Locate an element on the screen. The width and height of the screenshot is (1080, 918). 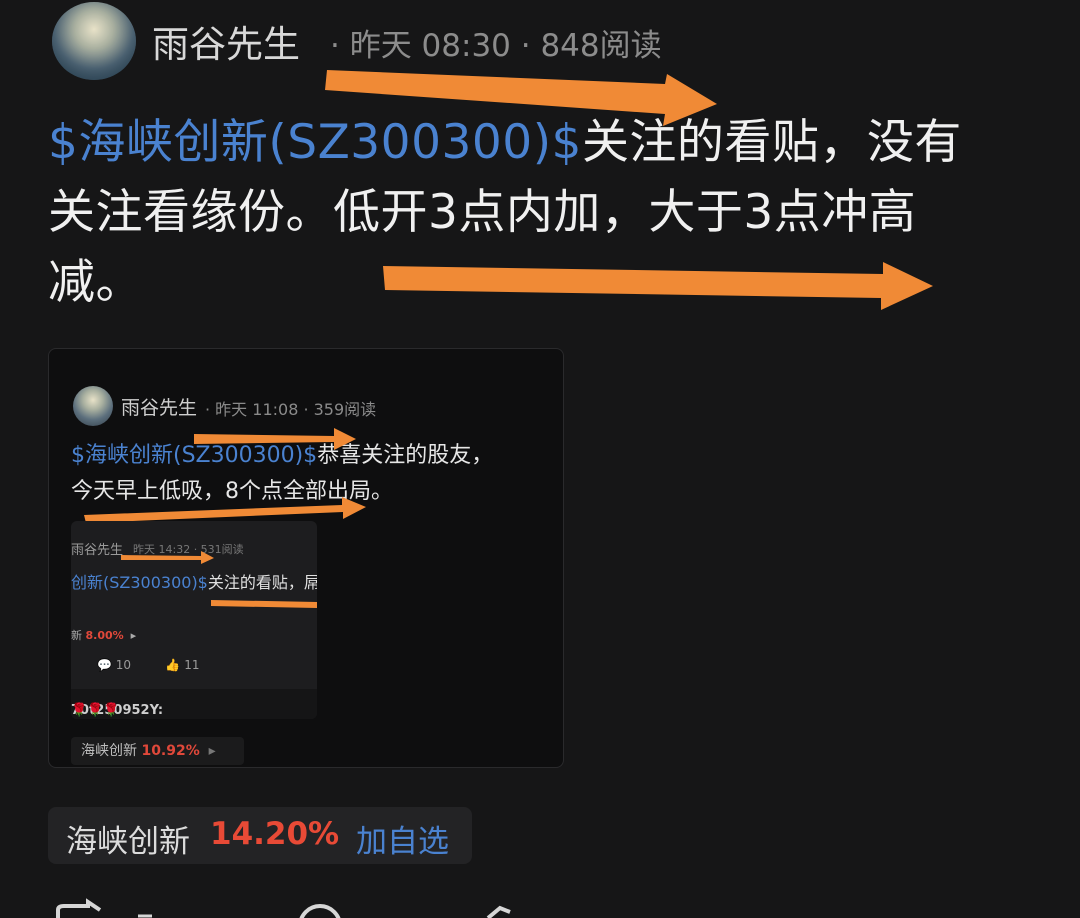
nested-actions: 💬 10 👍 11 is located at coordinates (148, 665).